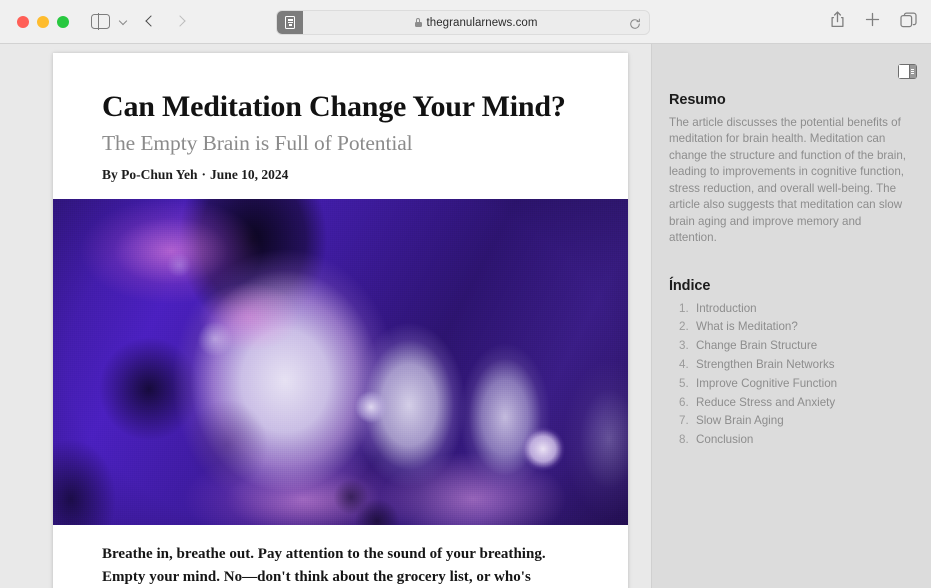 The width and height of the screenshot is (931, 588). I want to click on toc-item-label: Introduction, so click(726, 308).